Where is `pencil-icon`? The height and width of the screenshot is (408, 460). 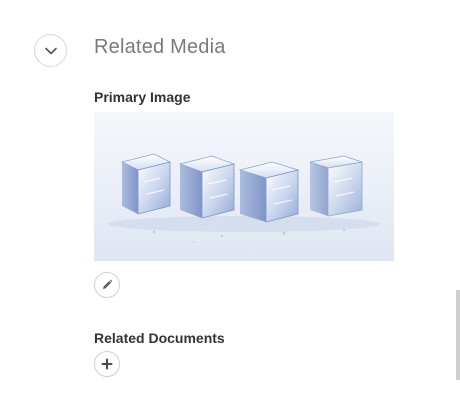 pencil-icon is located at coordinates (108, 284).